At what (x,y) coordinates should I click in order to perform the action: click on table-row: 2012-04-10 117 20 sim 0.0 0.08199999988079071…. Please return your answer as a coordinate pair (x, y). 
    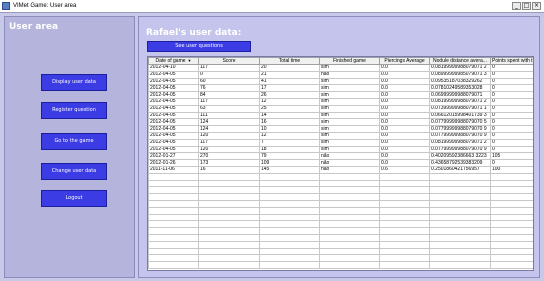
    Looking at the image, I should click on (340, 68).